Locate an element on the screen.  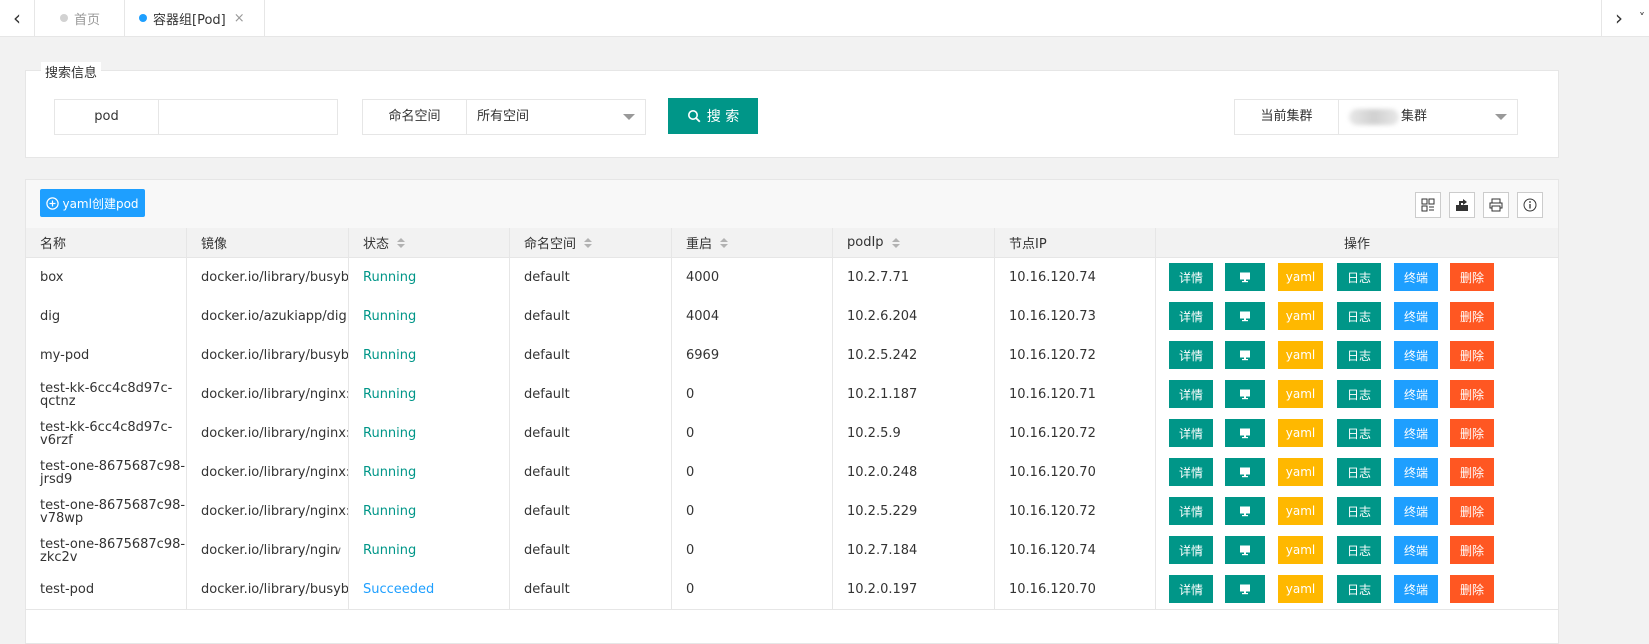
namespace-select: 所有空间 is located at coordinates (556, 117).